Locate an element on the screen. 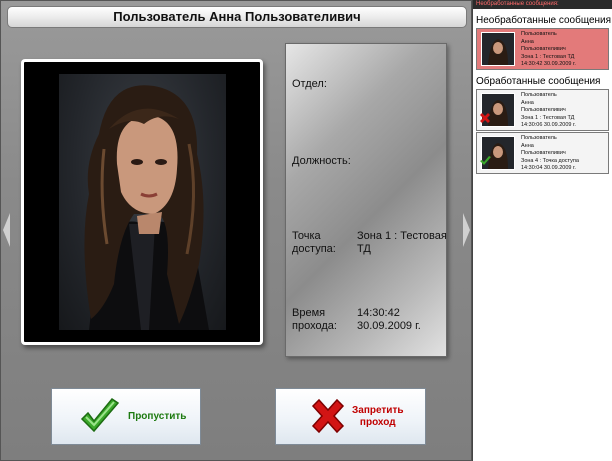  message-line: 14:30:04 30.09.2009 г. is located at coordinates (548, 168).